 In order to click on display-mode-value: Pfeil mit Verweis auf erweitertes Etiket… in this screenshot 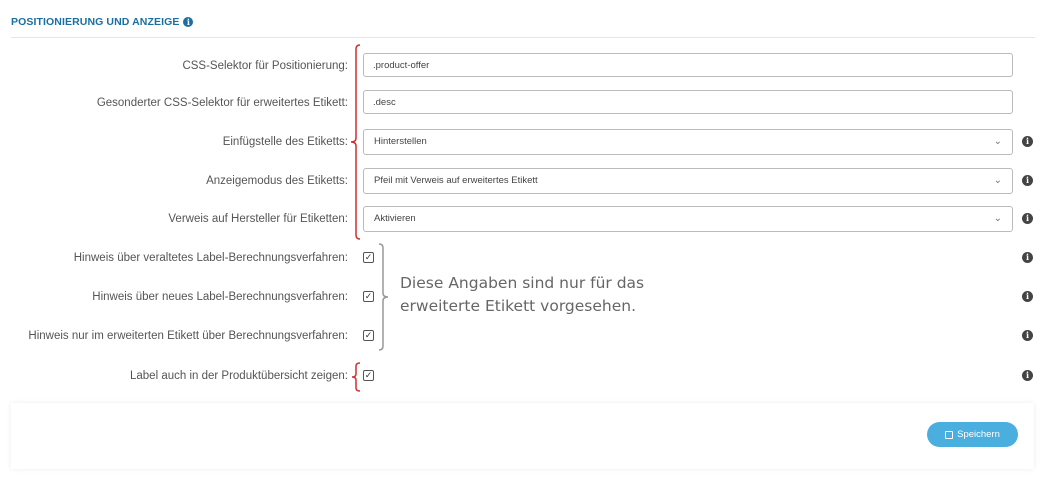, I will do `click(456, 180)`.